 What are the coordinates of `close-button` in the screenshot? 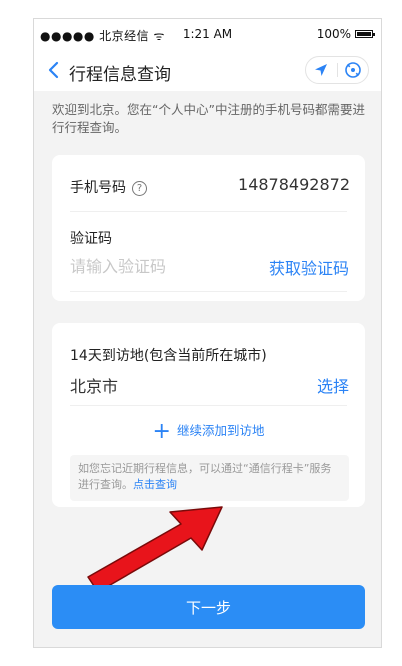 It's located at (353, 70).